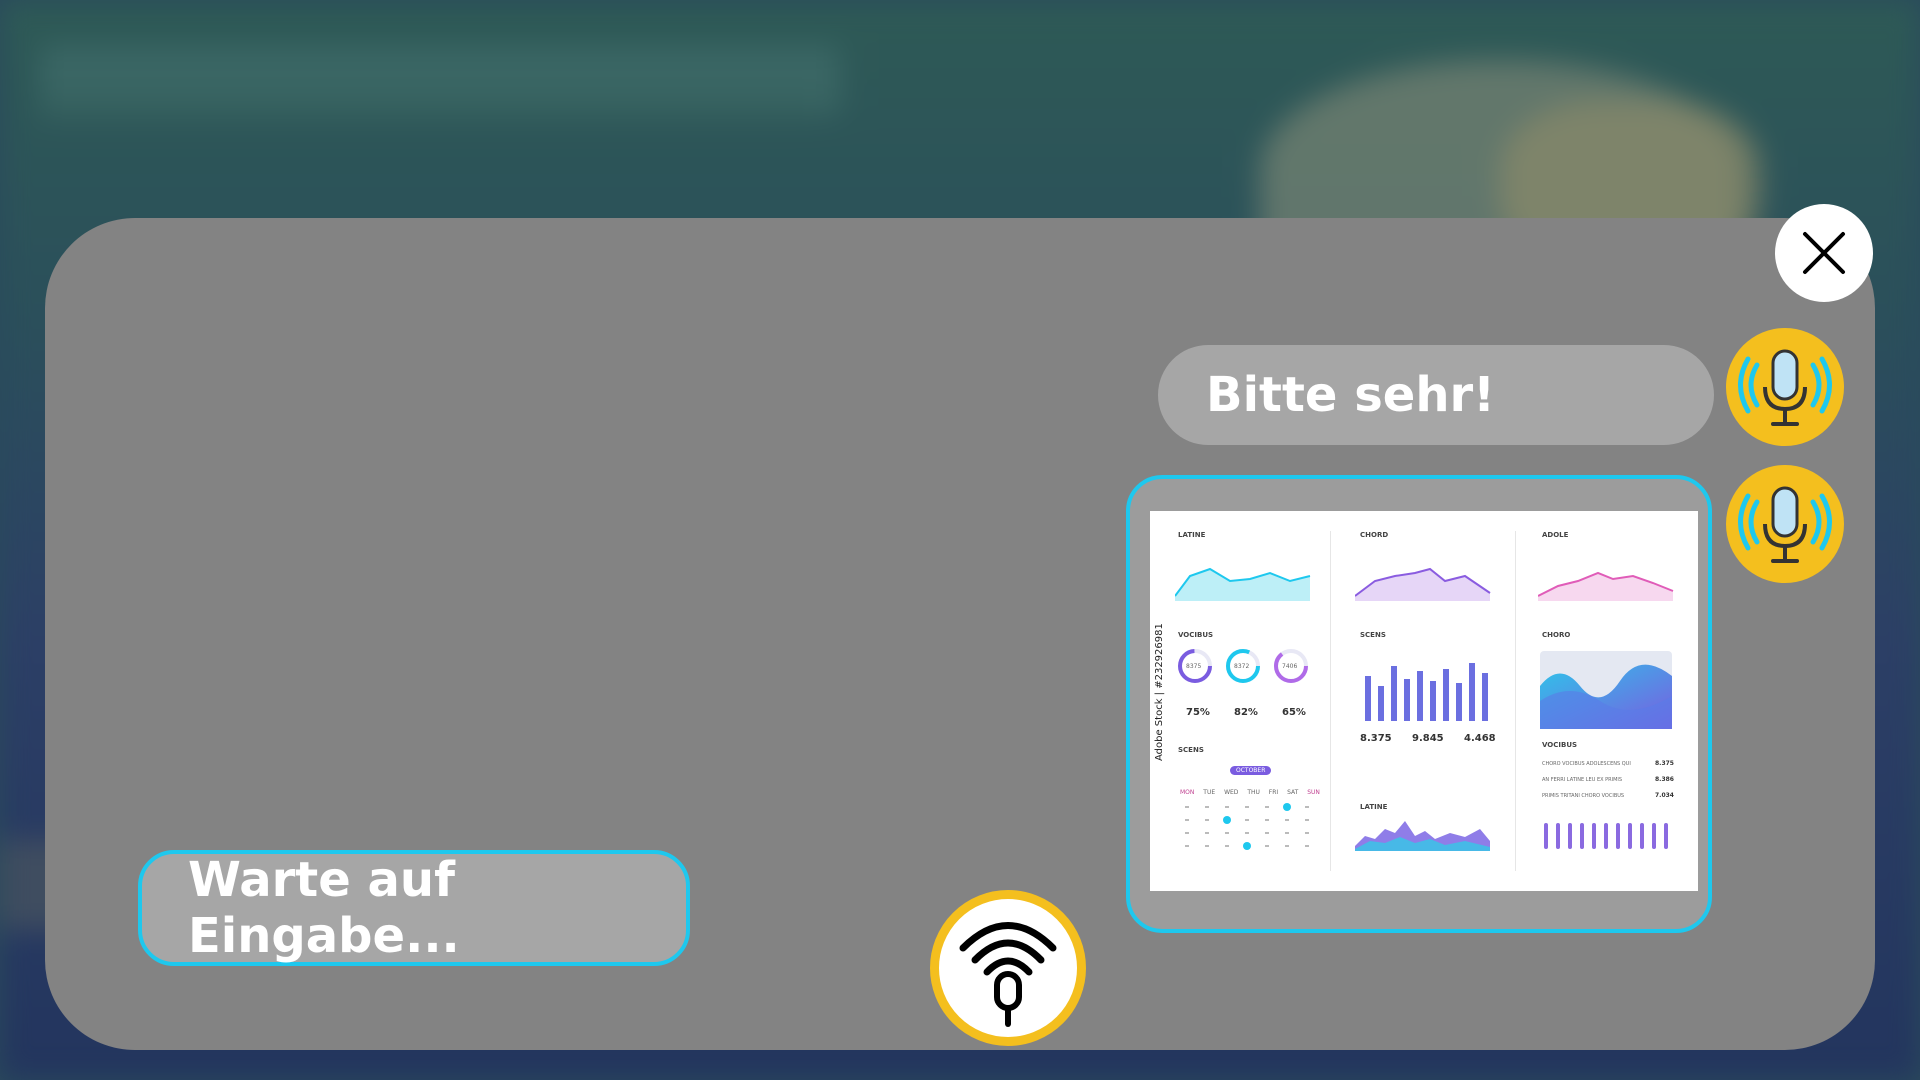 Image resolution: width=1920 pixels, height=1080 pixels. Describe the element at coordinates (1159, 692) in the screenshot. I see `watermark-text: Adobe Stock | #232926981` at that location.